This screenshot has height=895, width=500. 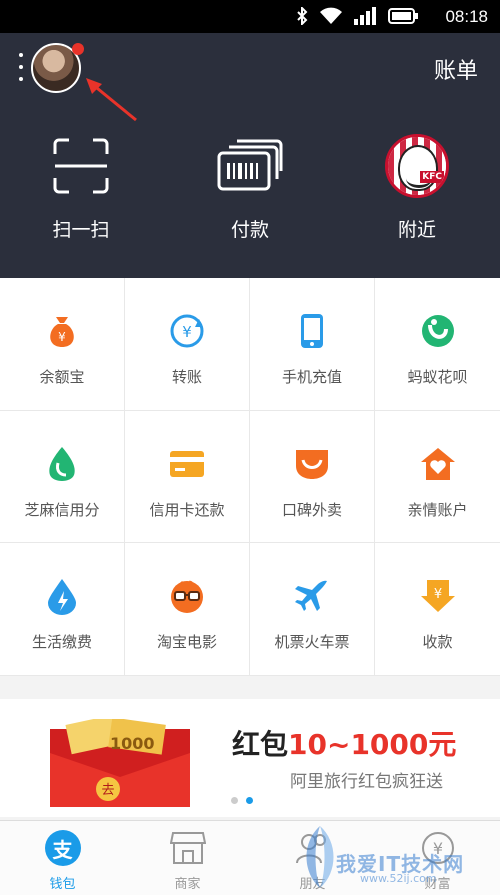 I want to click on bottom-tab-bar: 支 钱包 商家 朋友 ¥ 财富, so click(x=250, y=857).